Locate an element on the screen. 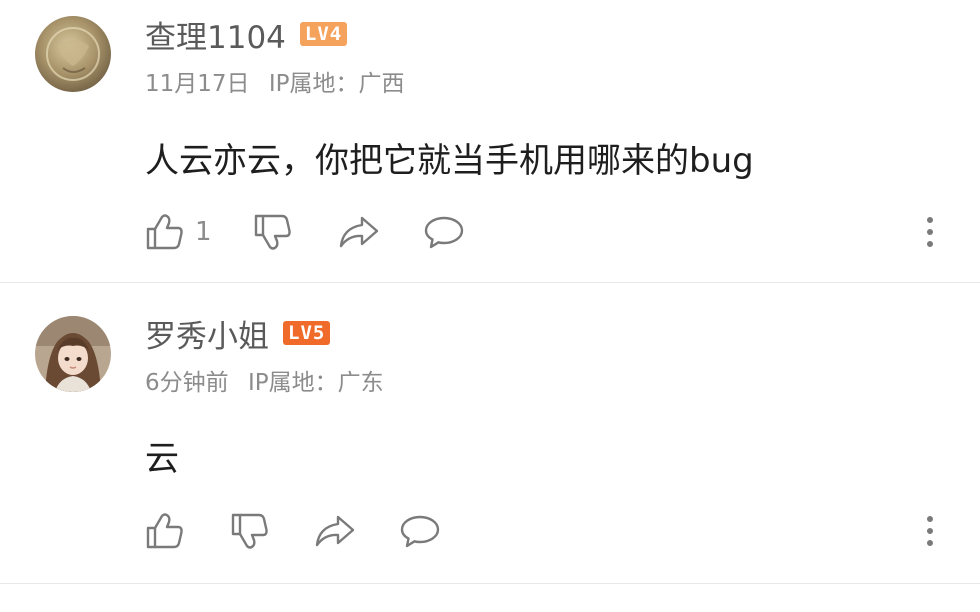  username: 罗秀小姐 is located at coordinates (207, 333).